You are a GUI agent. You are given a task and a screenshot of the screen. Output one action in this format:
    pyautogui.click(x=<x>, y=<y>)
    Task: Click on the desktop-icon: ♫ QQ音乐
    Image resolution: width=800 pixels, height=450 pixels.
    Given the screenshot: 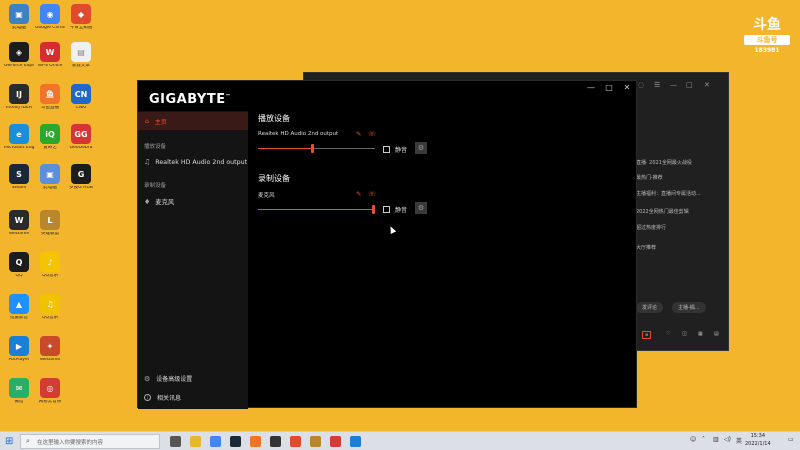 What is the action you would take?
    pyautogui.click(x=50, y=307)
    